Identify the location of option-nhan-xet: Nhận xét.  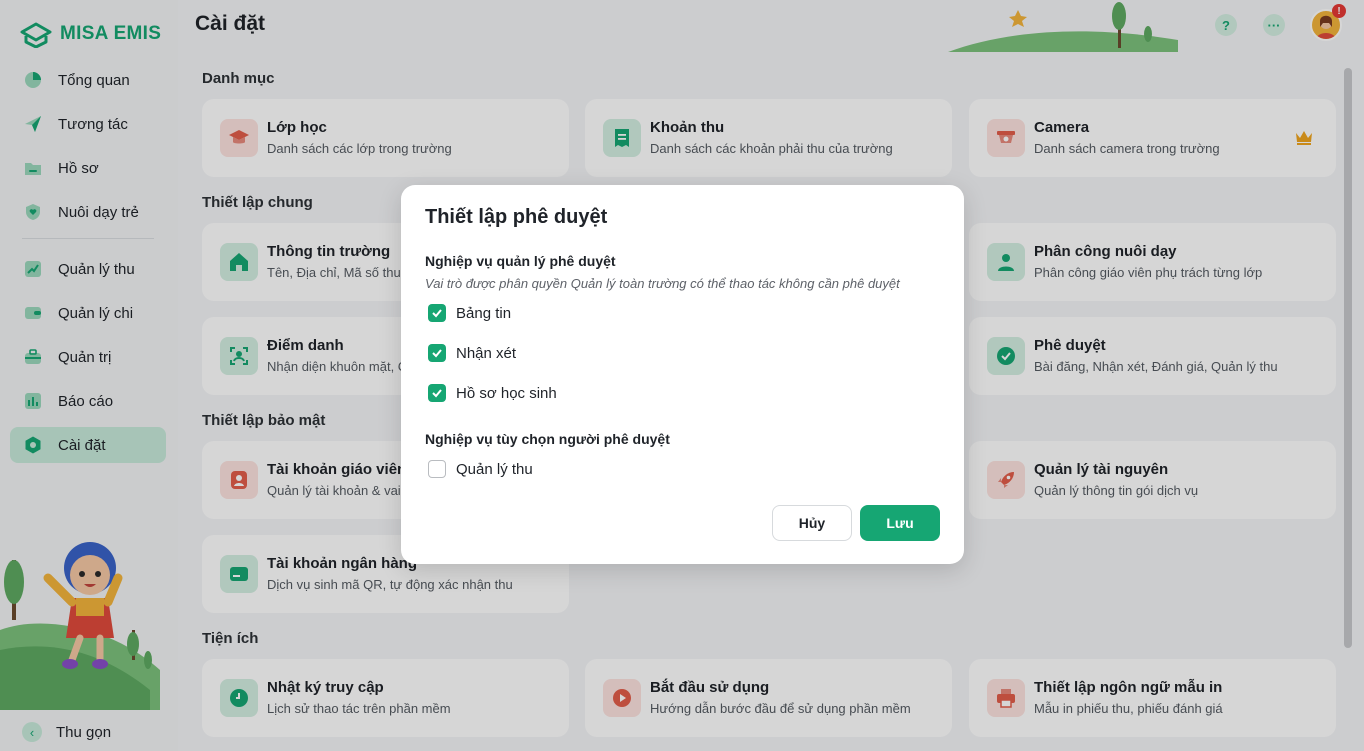
(472, 353).